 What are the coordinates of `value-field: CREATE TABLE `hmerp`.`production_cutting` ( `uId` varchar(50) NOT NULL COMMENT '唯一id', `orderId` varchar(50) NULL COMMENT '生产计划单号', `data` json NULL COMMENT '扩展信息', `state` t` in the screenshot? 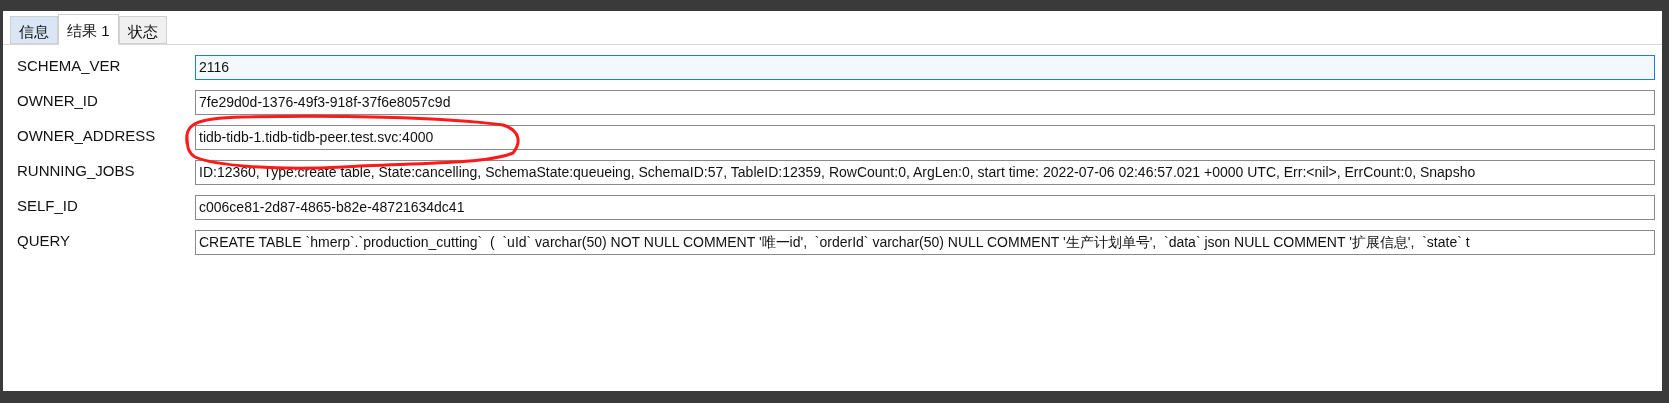 It's located at (925, 242).